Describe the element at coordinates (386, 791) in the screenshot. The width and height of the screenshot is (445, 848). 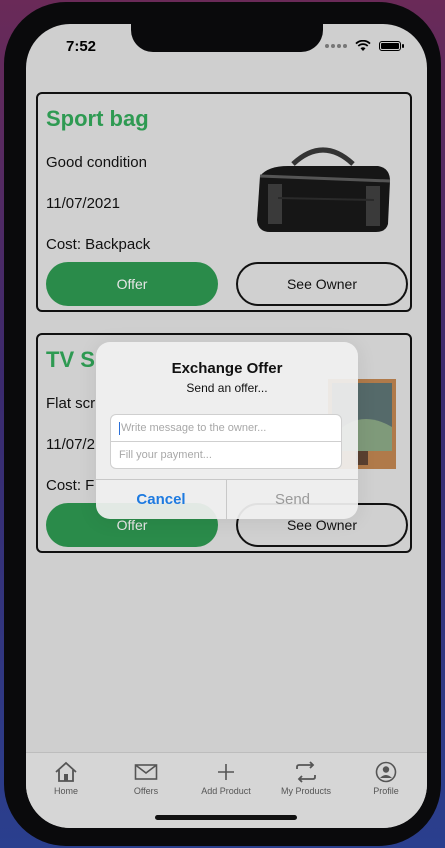
I see `tab-label: Profile` at that location.